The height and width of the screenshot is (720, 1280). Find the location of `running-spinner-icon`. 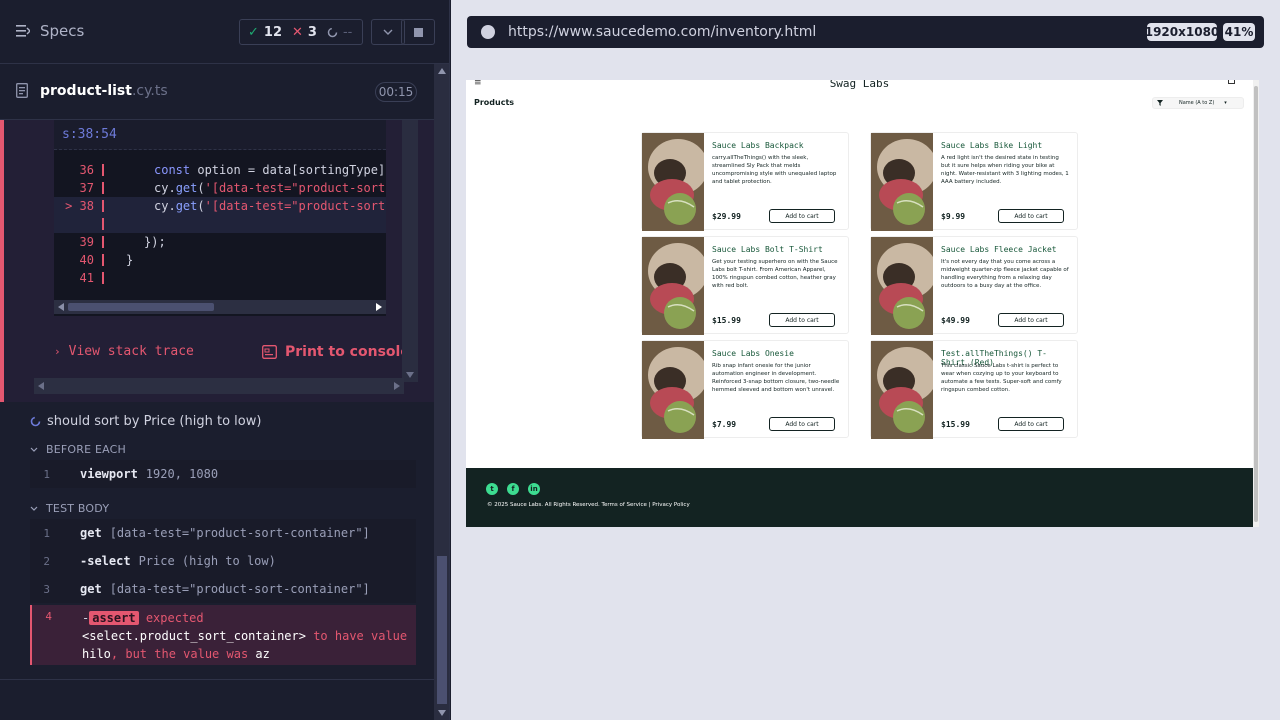

running-spinner-icon is located at coordinates (35, 421).